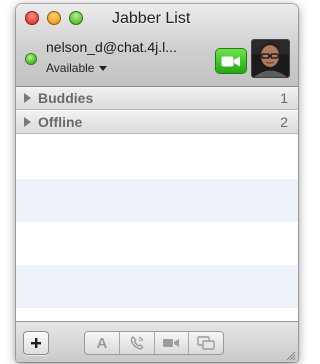 Image resolution: width=320 pixels, height=364 pixels. I want to click on chat-actions-segmented-control: A, so click(154, 343).